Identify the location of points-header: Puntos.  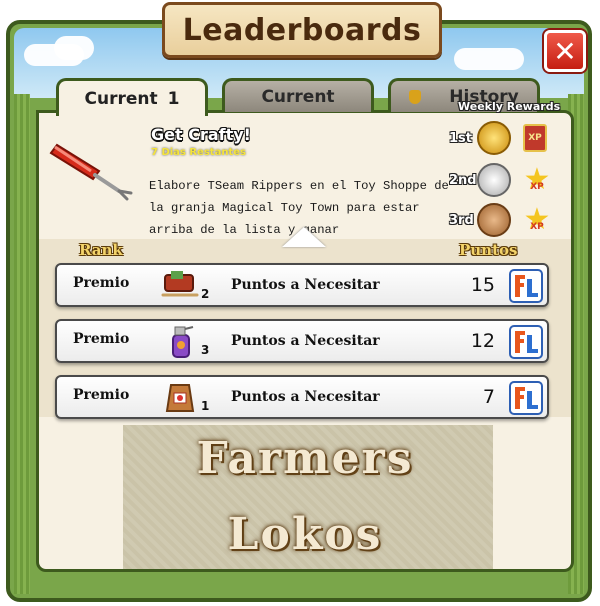
(488, 250).